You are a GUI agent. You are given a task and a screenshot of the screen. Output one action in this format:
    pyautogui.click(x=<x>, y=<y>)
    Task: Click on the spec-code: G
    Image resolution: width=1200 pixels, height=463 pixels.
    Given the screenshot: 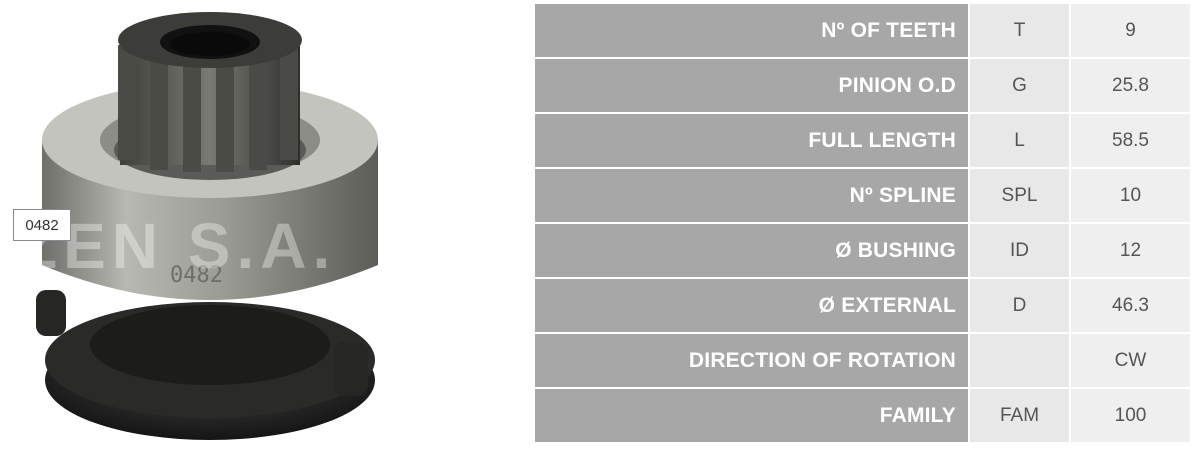 What is the action you would take?
    pyautogui.click(x=1019, y=85)
    